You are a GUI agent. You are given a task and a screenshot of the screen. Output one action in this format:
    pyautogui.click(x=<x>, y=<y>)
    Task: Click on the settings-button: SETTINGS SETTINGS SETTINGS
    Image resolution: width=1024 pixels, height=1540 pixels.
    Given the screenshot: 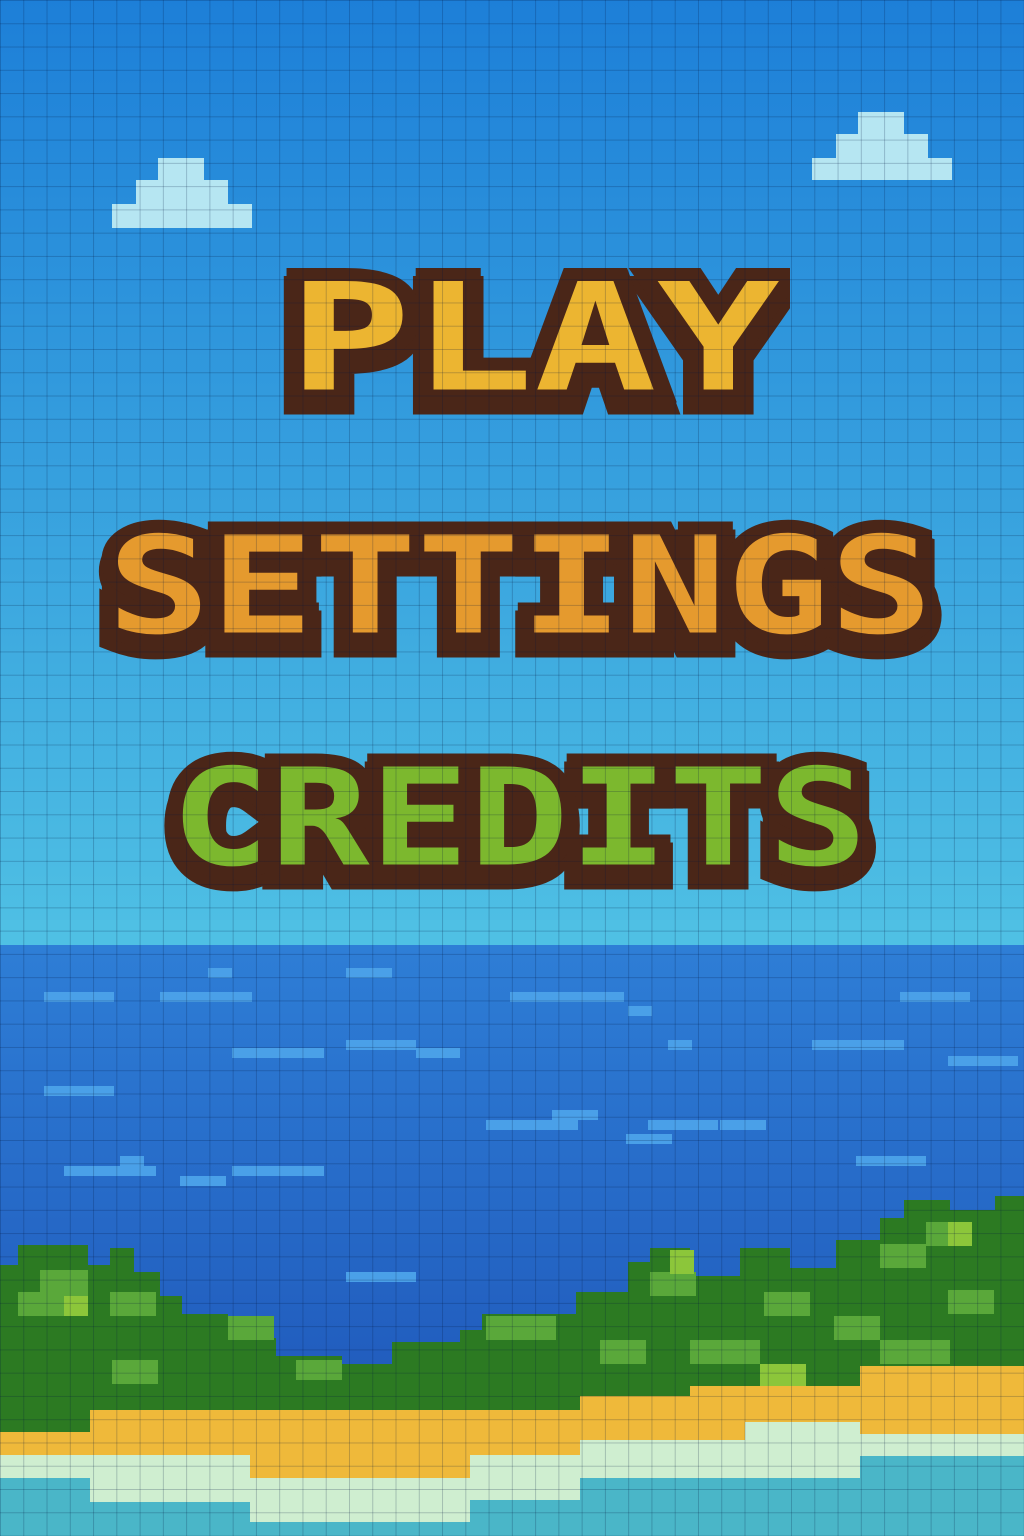 What is the action you would take?
    pyautogui.click(x=520, y=586)
    